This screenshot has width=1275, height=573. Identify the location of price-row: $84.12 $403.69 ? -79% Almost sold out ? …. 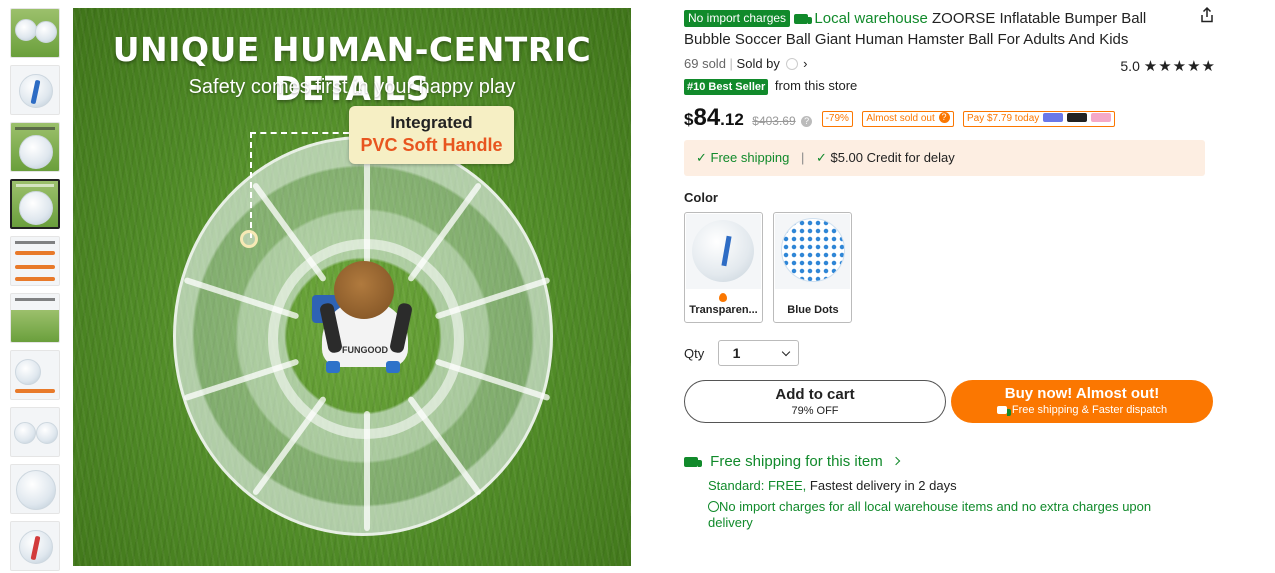
(954, 119).